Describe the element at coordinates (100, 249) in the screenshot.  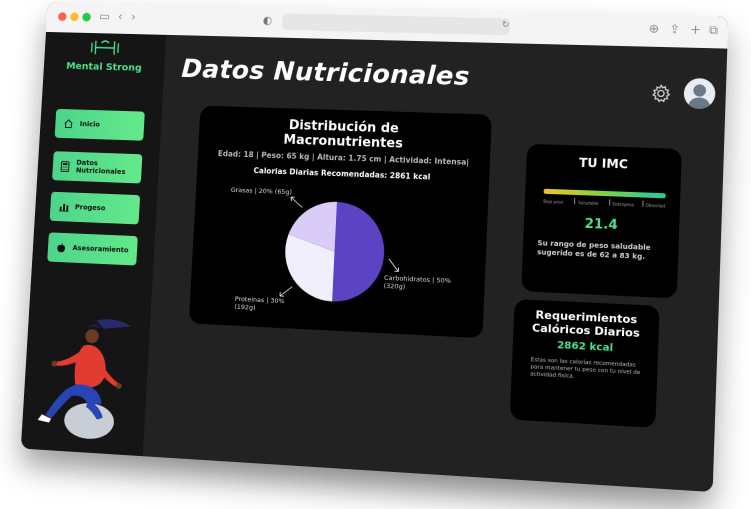
I see `sidebar-item-label: Asesoramiento` at that location.